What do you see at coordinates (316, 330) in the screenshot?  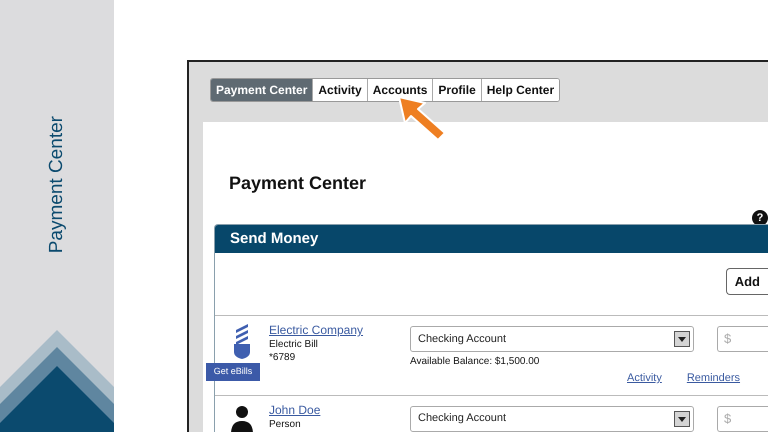 I see `payee-link: Electric Company` at bounding box center [316, 330].